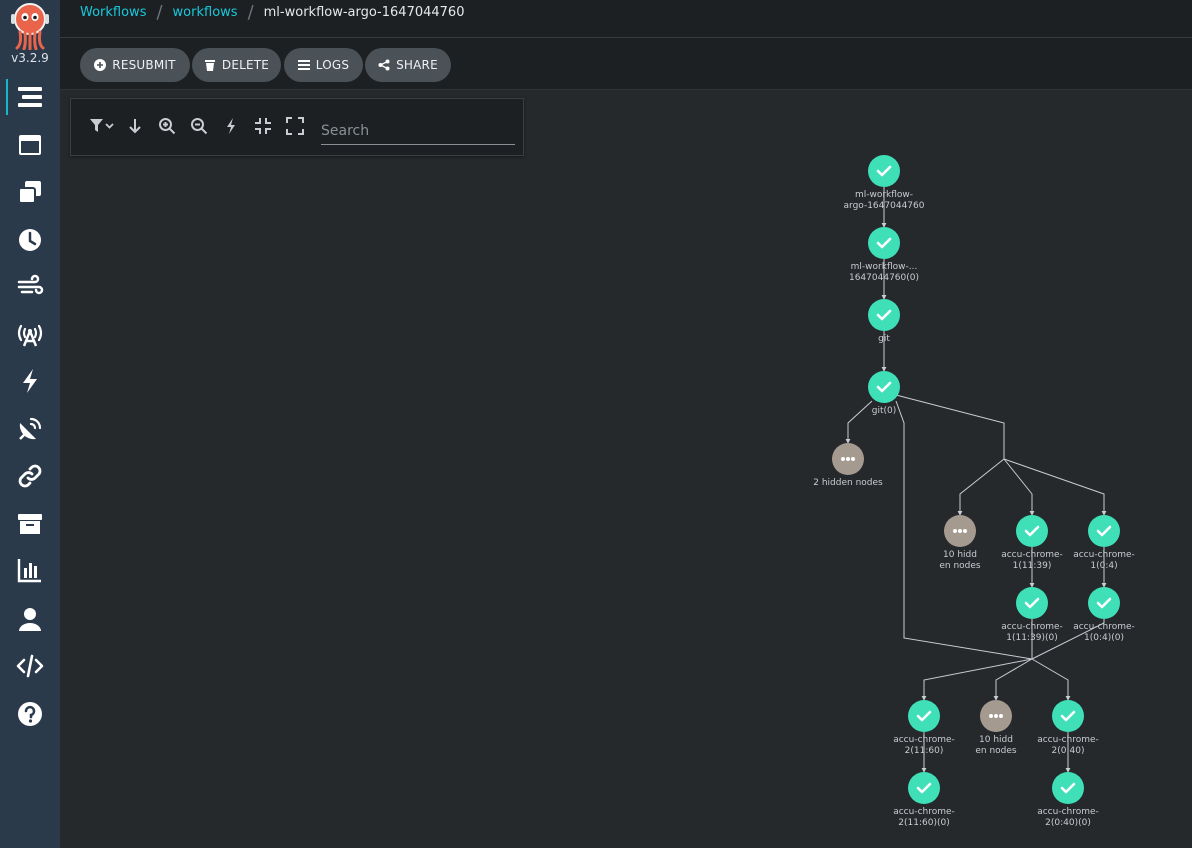 The height and width of the screenshot is (848, 1192). What do you see at coordinates (960, 555) in the screenshot?
I see `node-label: 10 hidd` at bounding box center [960, 555].